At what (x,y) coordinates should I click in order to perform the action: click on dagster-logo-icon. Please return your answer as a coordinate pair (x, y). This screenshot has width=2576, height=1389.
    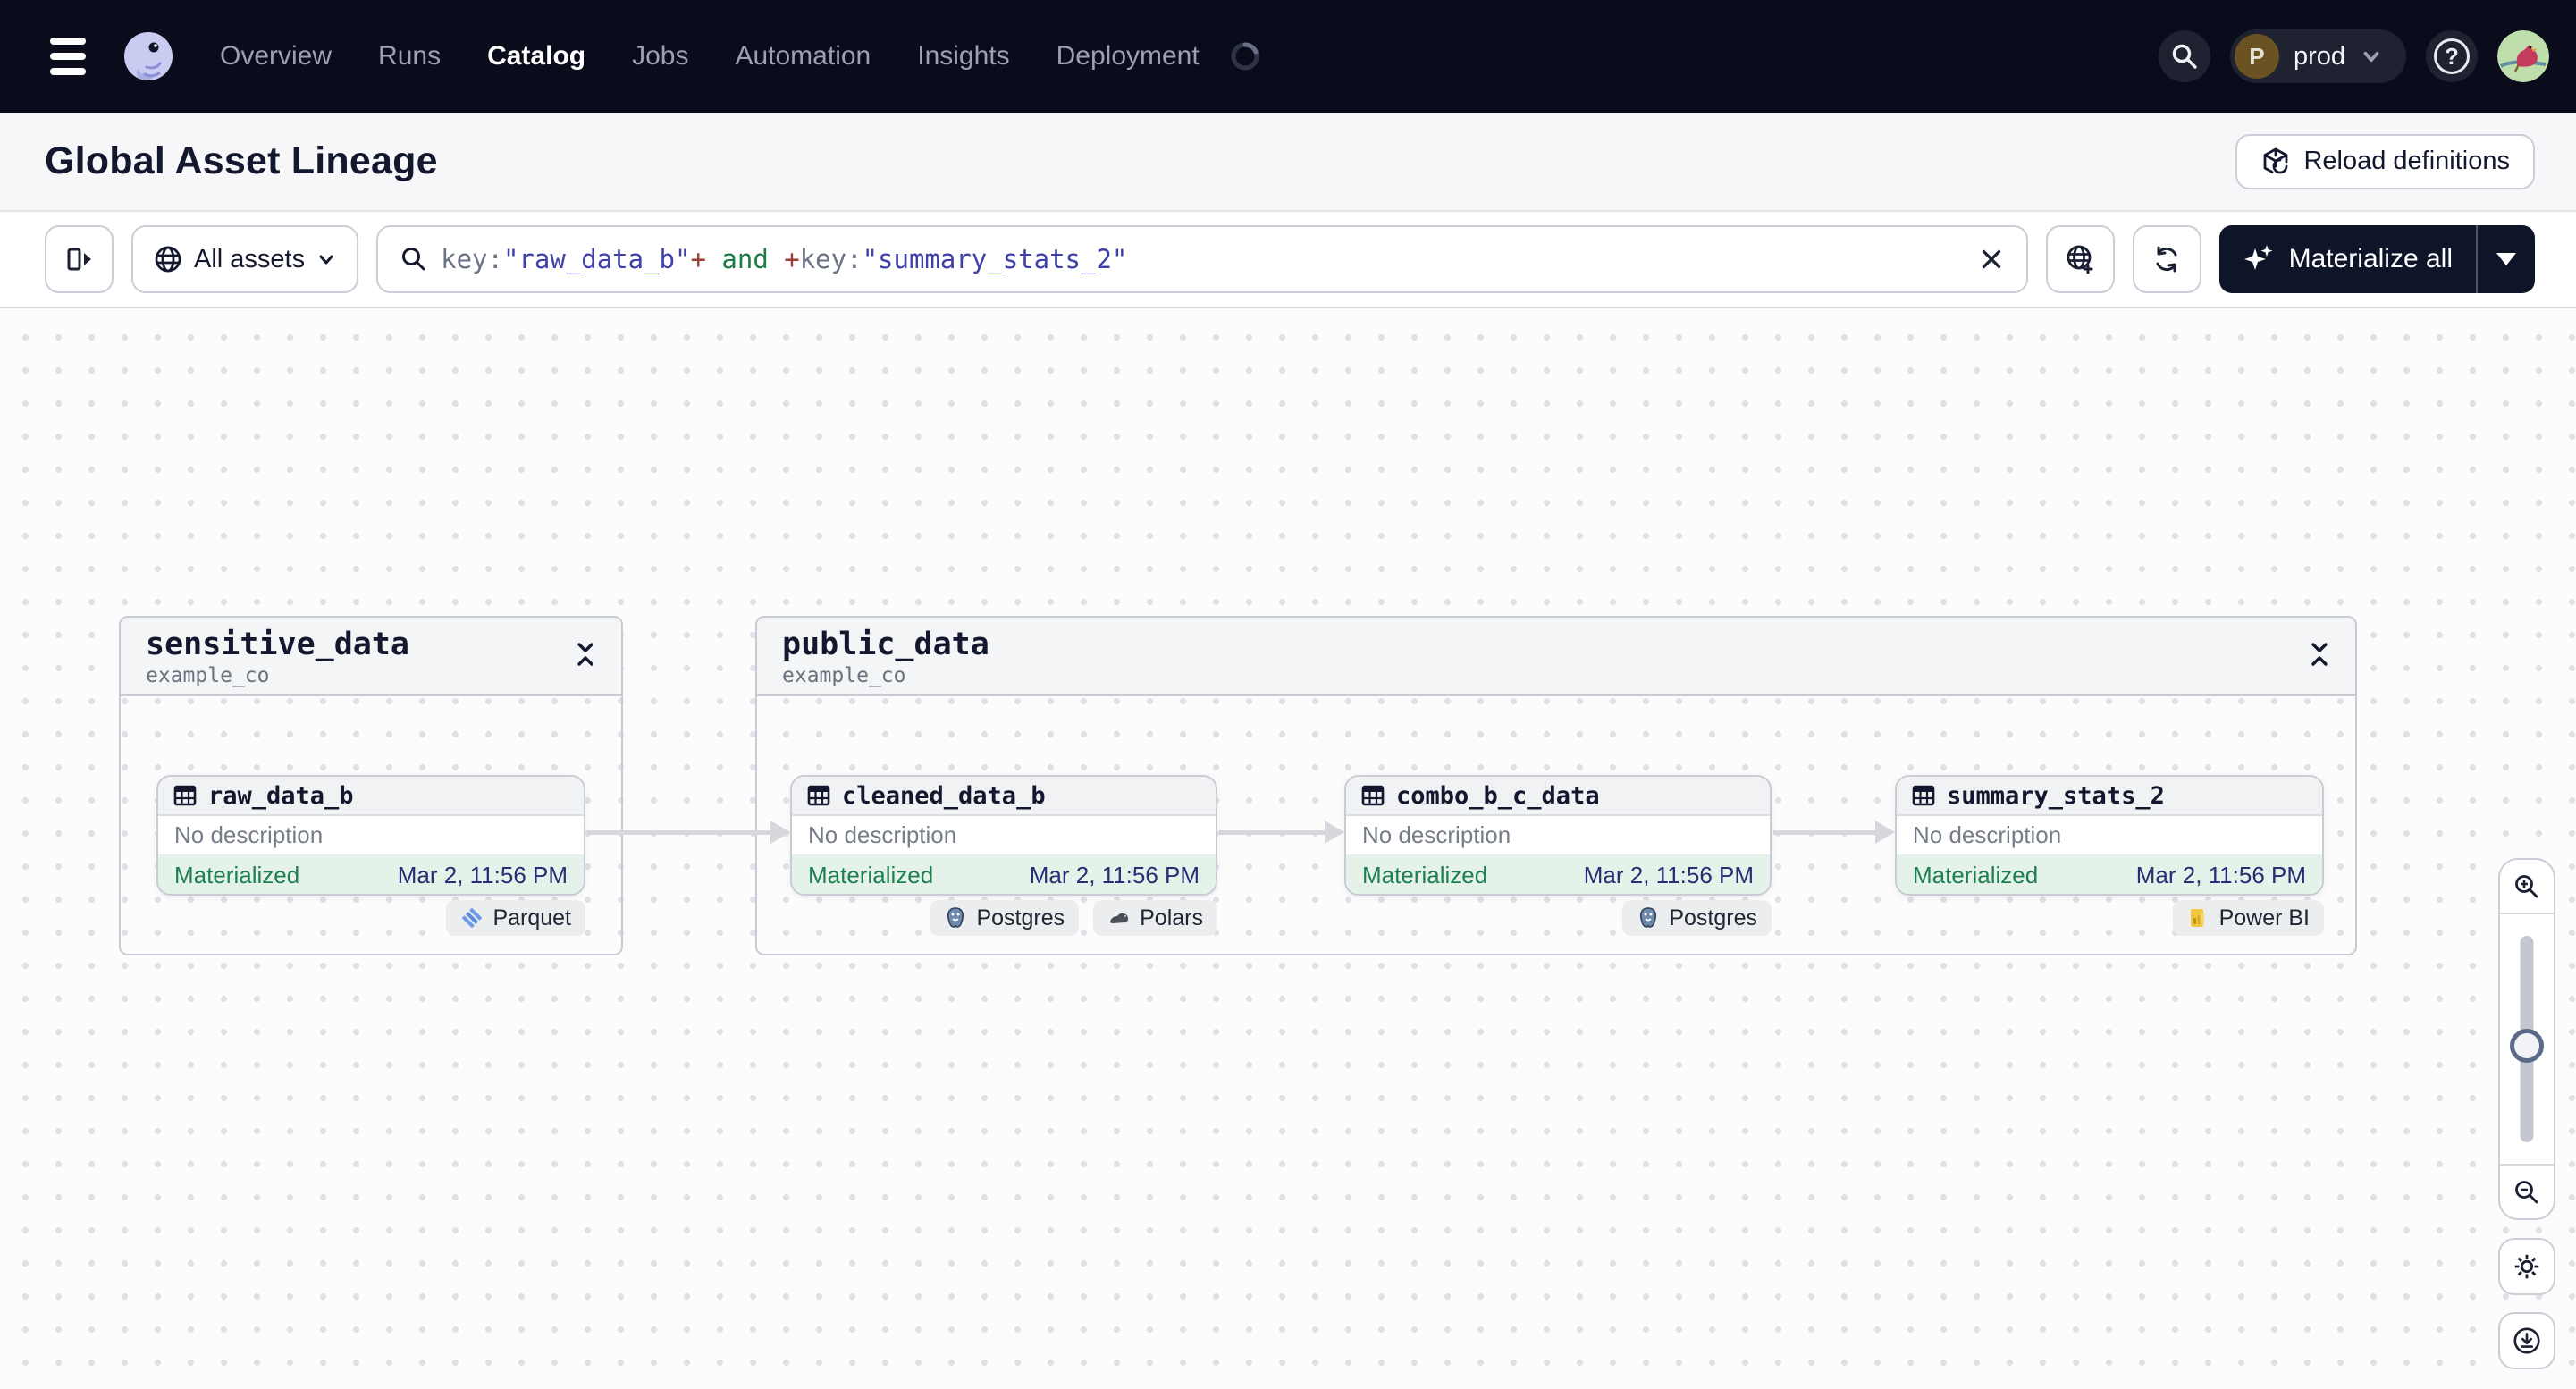
    Looking at the image, I should click on (149, 56).